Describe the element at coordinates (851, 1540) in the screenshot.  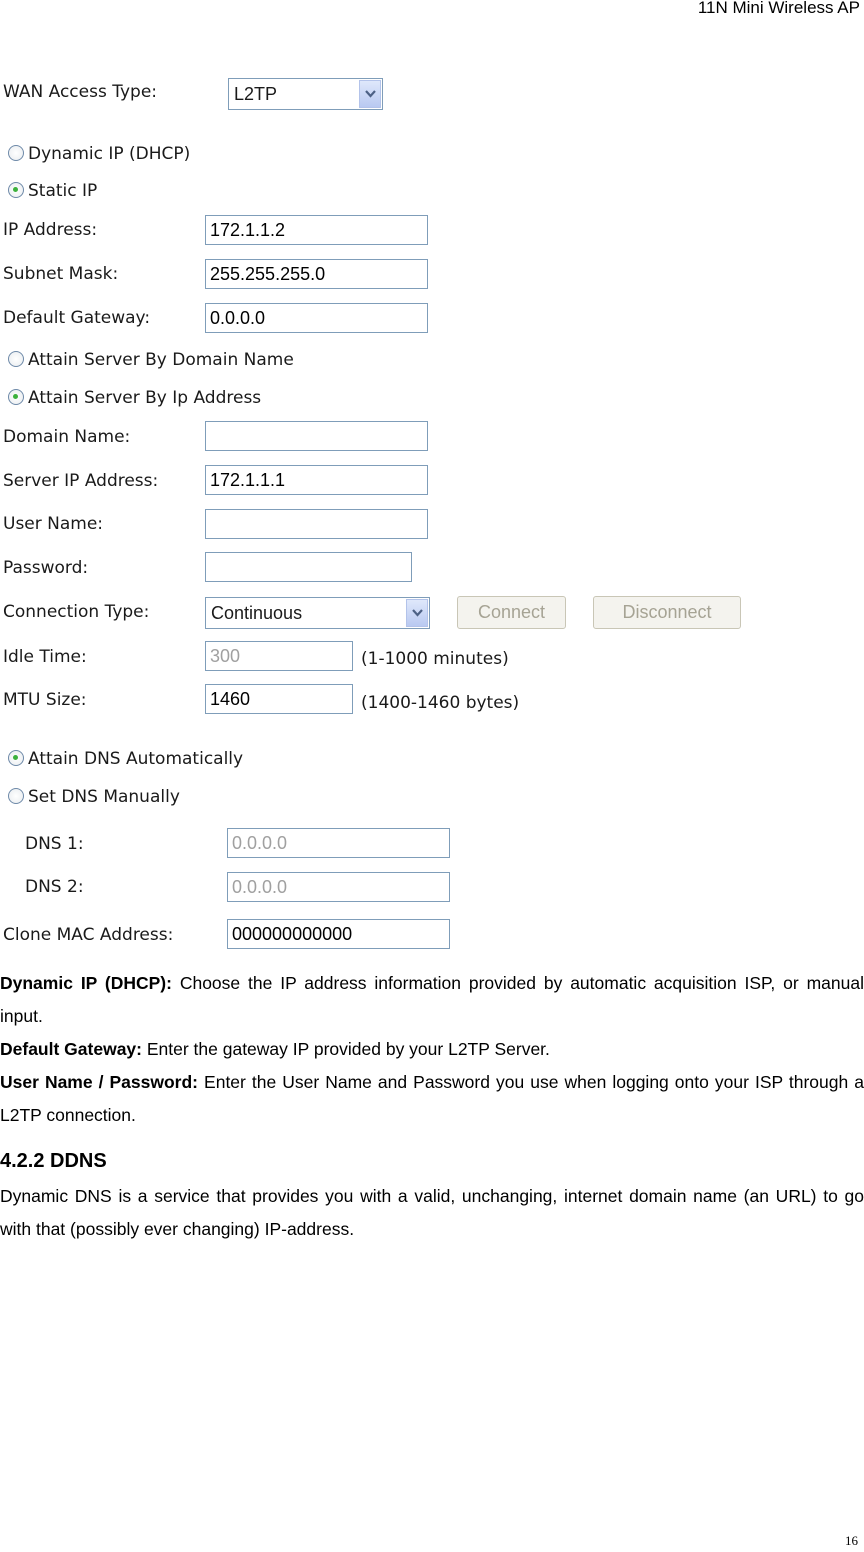
I see `page-number: 16` at that location.